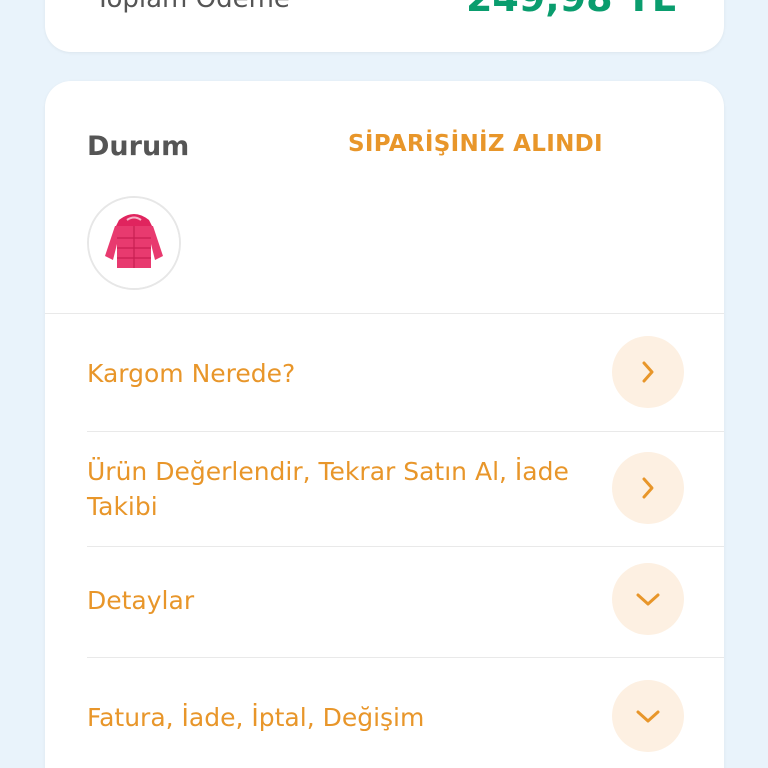  I want to click on action-row-cargo: Kargom Nerede?, so click(384, 372).